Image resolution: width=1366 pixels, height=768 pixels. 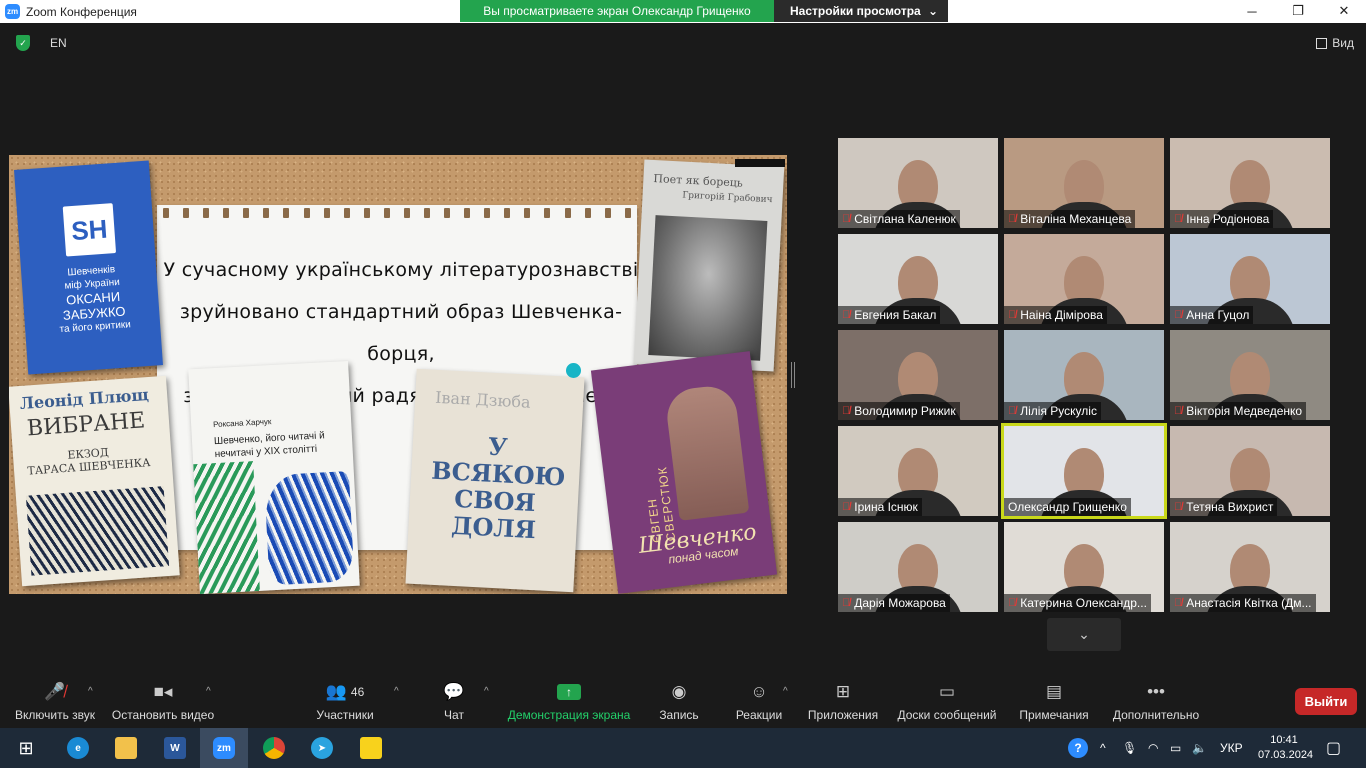 I want to click on microphone-icon: 🎙, so click(x=1129, y=748).